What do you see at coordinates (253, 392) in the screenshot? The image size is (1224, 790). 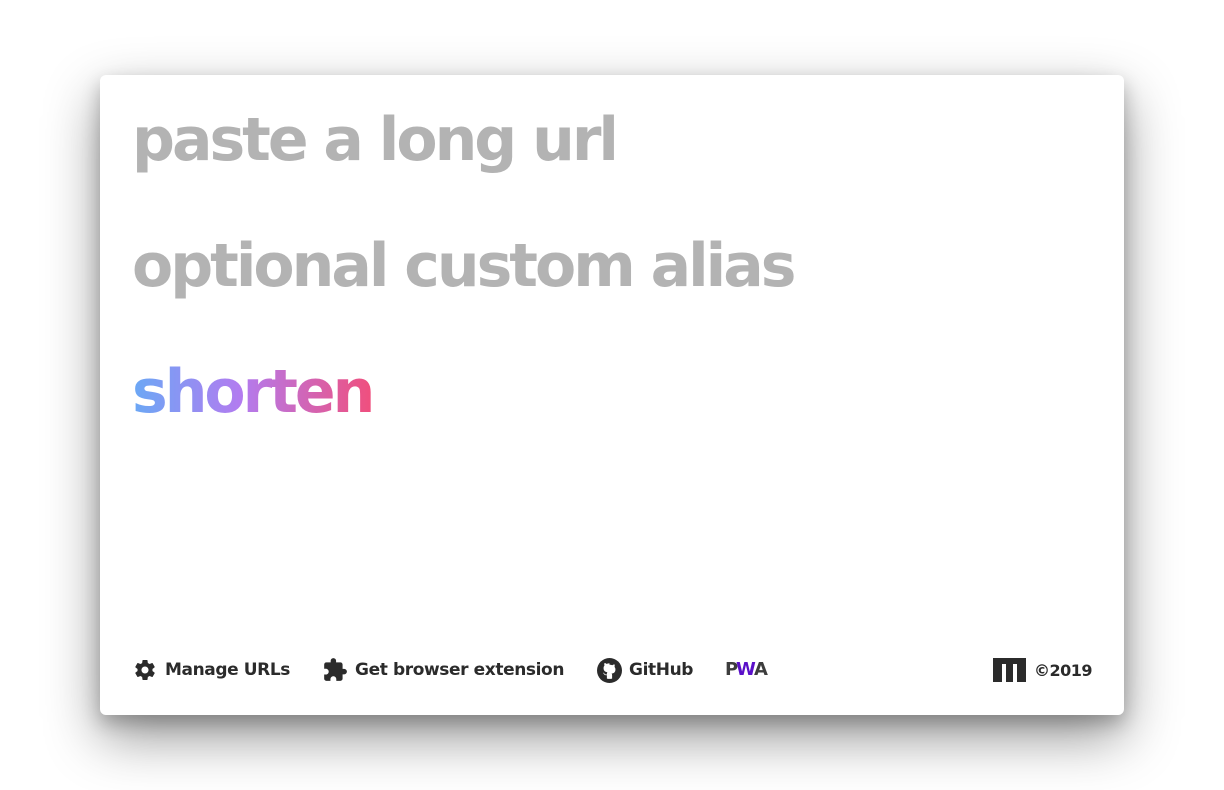 I see `shorten-button: shorten` at bounding box center [253, 392].